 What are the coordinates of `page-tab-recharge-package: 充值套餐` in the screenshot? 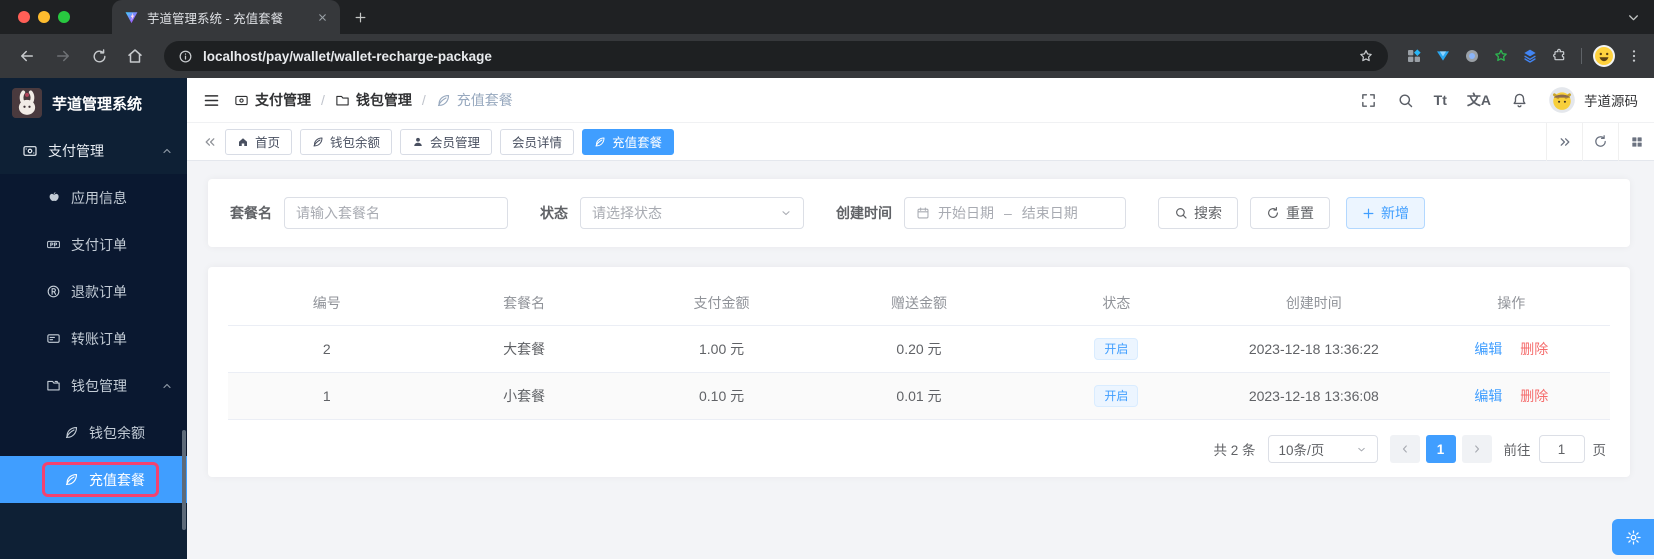 It's located at (628, 141).